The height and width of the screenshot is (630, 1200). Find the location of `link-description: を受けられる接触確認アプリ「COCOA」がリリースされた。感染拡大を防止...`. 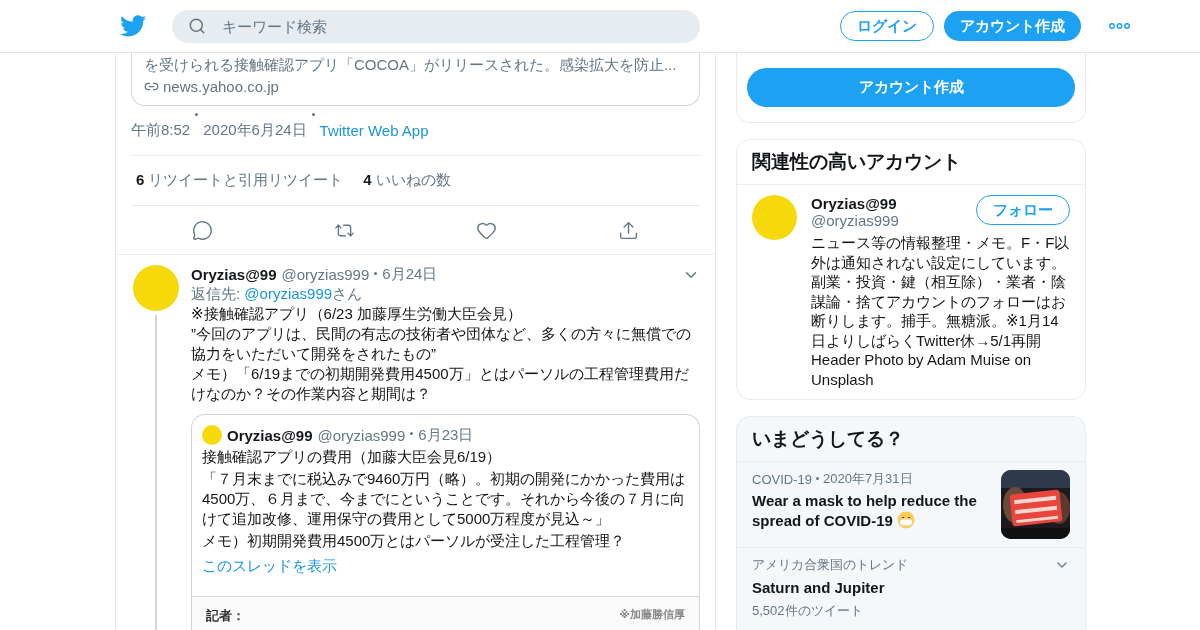

link-description: を受けられる接触確認アプリ「COCOA」がリリースされた。感染拡大を防止... is located at coordinates (411, 65).